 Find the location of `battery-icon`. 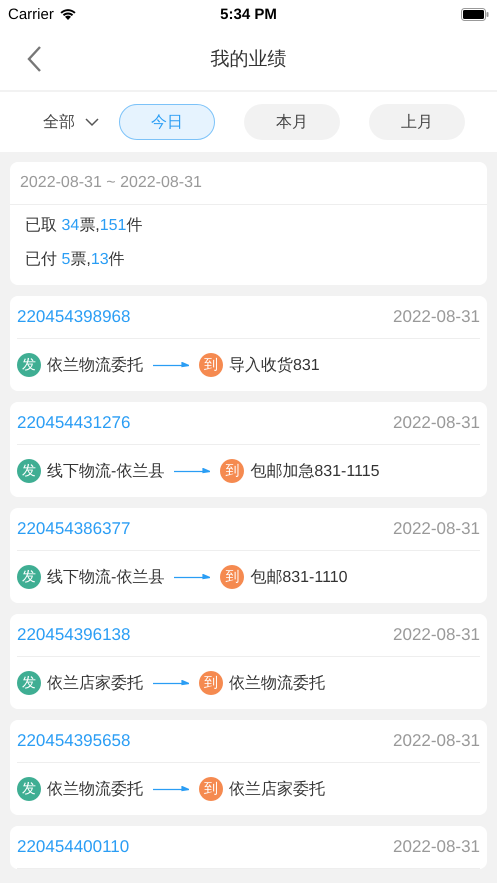

battery-icon is located at coordinates (475, 14).